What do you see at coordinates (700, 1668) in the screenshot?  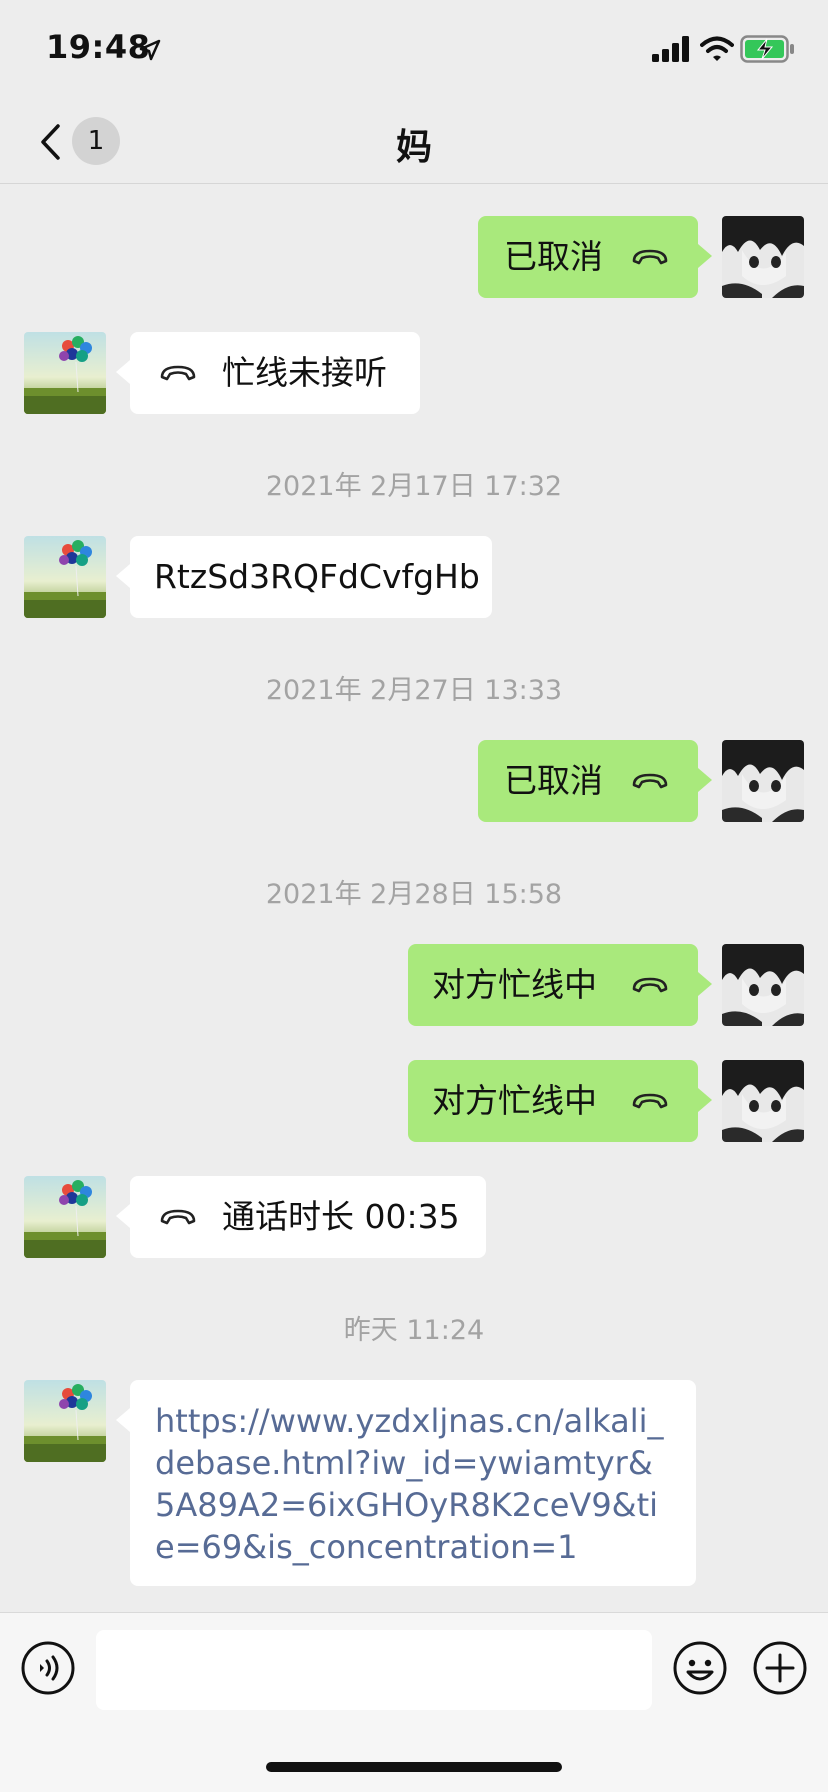 I see `emoji-icon` at bounding box center [700, 1668].